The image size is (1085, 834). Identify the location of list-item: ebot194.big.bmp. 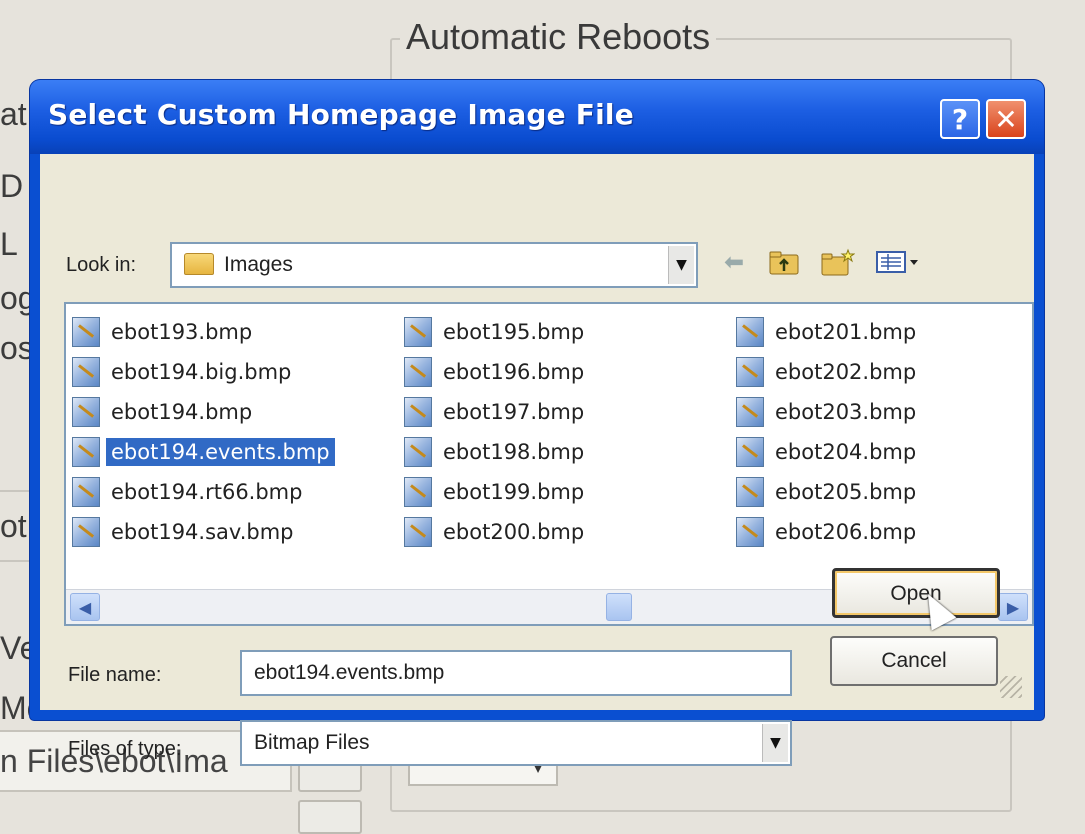
(203, 372).